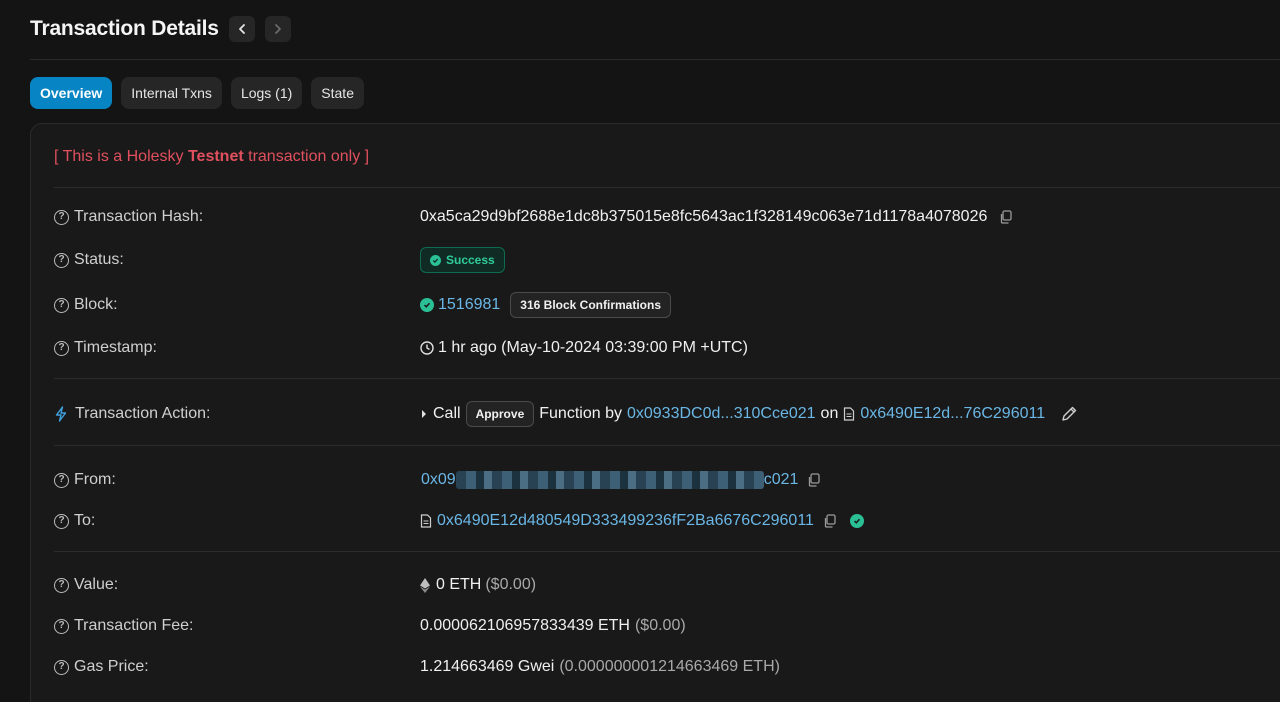  What do you see at coordinates (115, 347) in the screenshot?
I see `label-timestamp: Timestamp:` at bounding box center [115, 347].